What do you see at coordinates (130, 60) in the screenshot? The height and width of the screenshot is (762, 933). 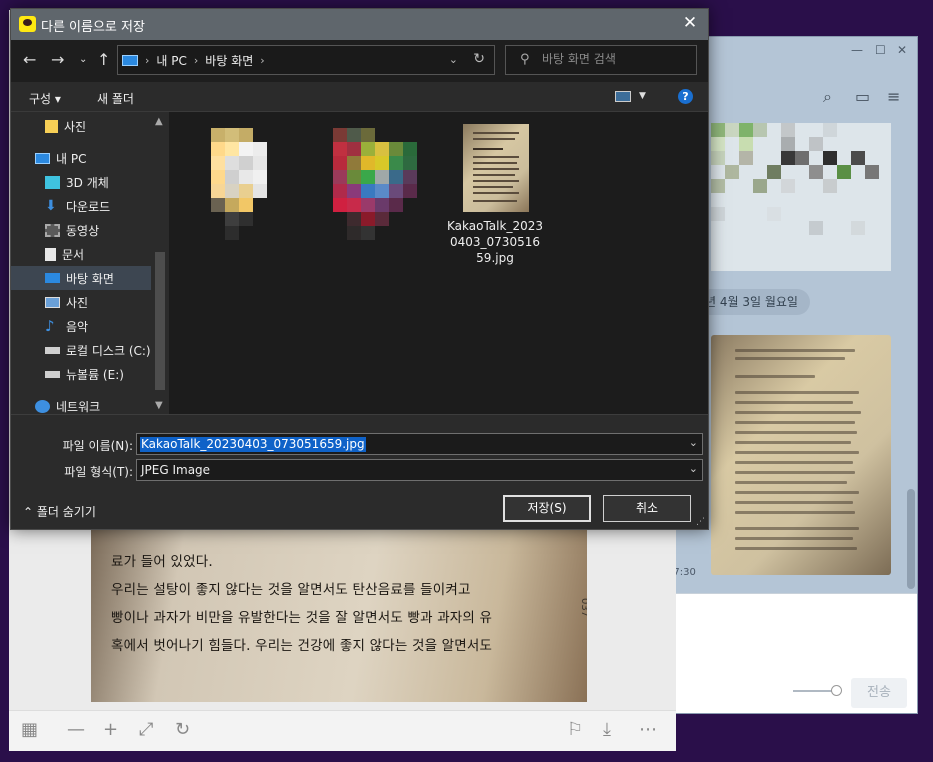 I see `pc-icon` at bounding box center [130, 60].